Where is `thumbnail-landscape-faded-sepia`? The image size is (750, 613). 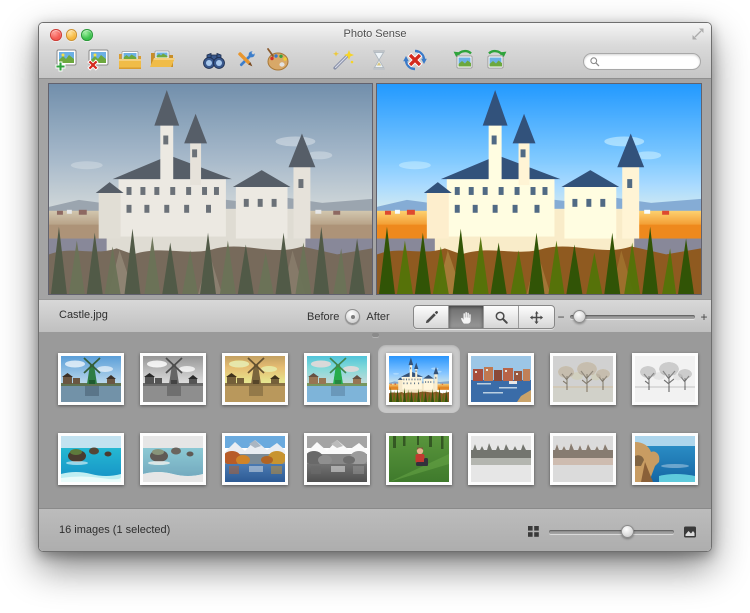 thumbnail-landscape-faded-sepia is located at coordinates (583, 379).